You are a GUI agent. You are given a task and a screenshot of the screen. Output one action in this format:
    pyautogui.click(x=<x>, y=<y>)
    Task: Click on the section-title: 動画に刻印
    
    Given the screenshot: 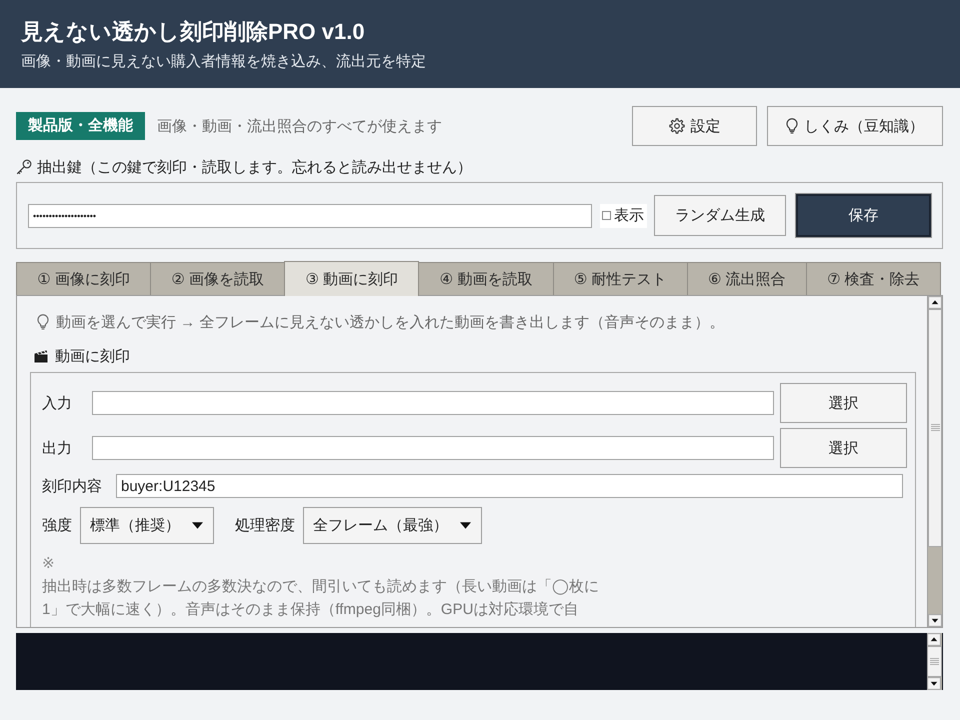 What is the action you would take?
    pyautogui.click(x=92, y=356)
    